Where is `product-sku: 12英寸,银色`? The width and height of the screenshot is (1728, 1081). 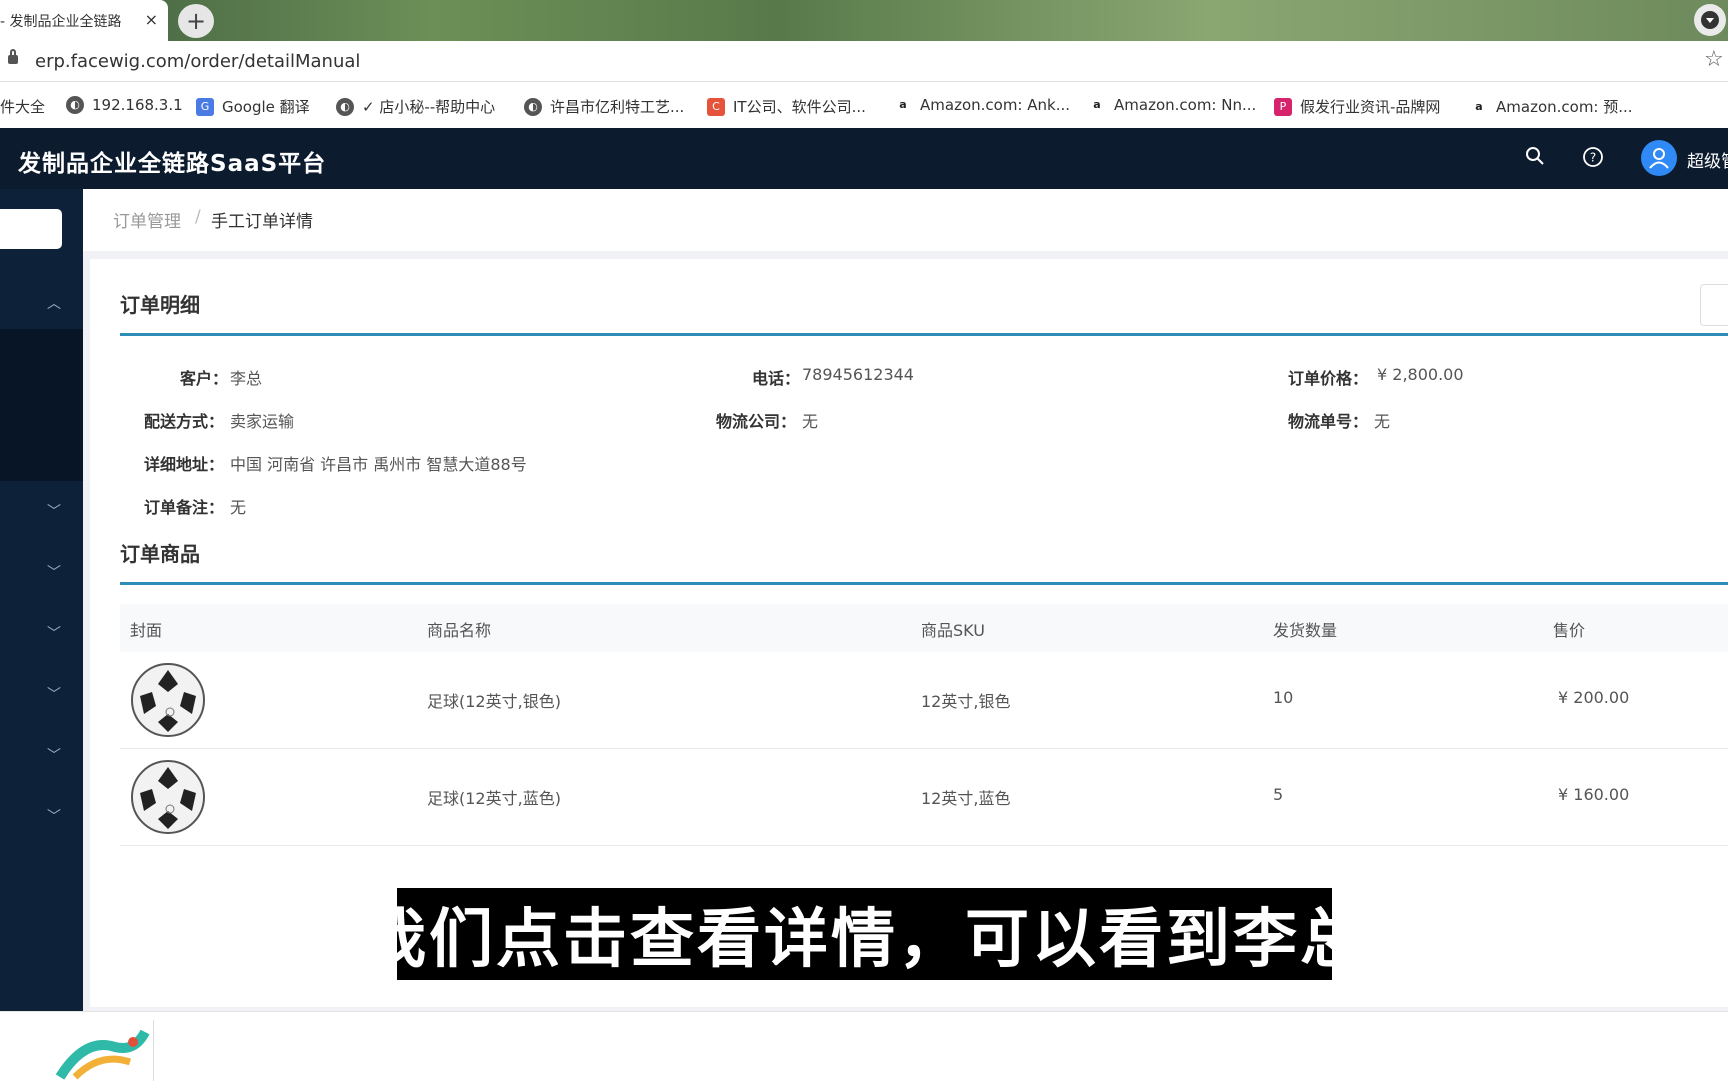 product-sku: 12英寸,银色 is located at coordinates (966, 701).